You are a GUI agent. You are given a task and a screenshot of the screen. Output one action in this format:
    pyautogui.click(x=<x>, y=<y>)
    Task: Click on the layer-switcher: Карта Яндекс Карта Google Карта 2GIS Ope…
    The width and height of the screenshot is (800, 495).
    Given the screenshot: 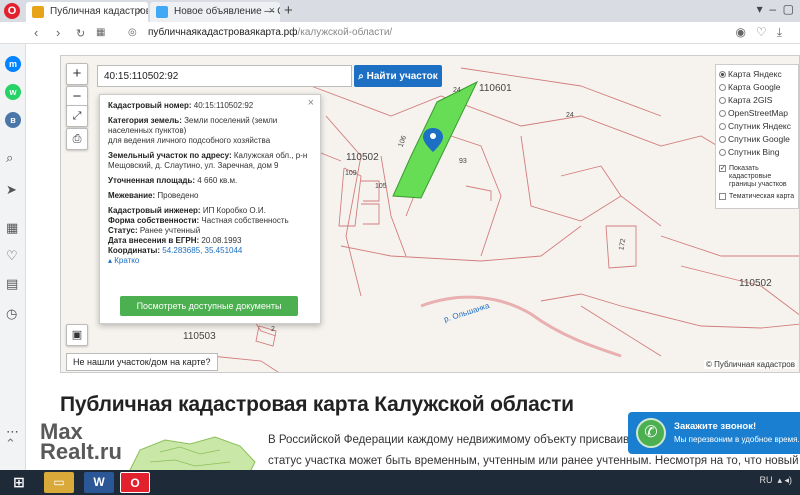 What is the action you would take?
    pyautogui.click(x=757, y=136)
    